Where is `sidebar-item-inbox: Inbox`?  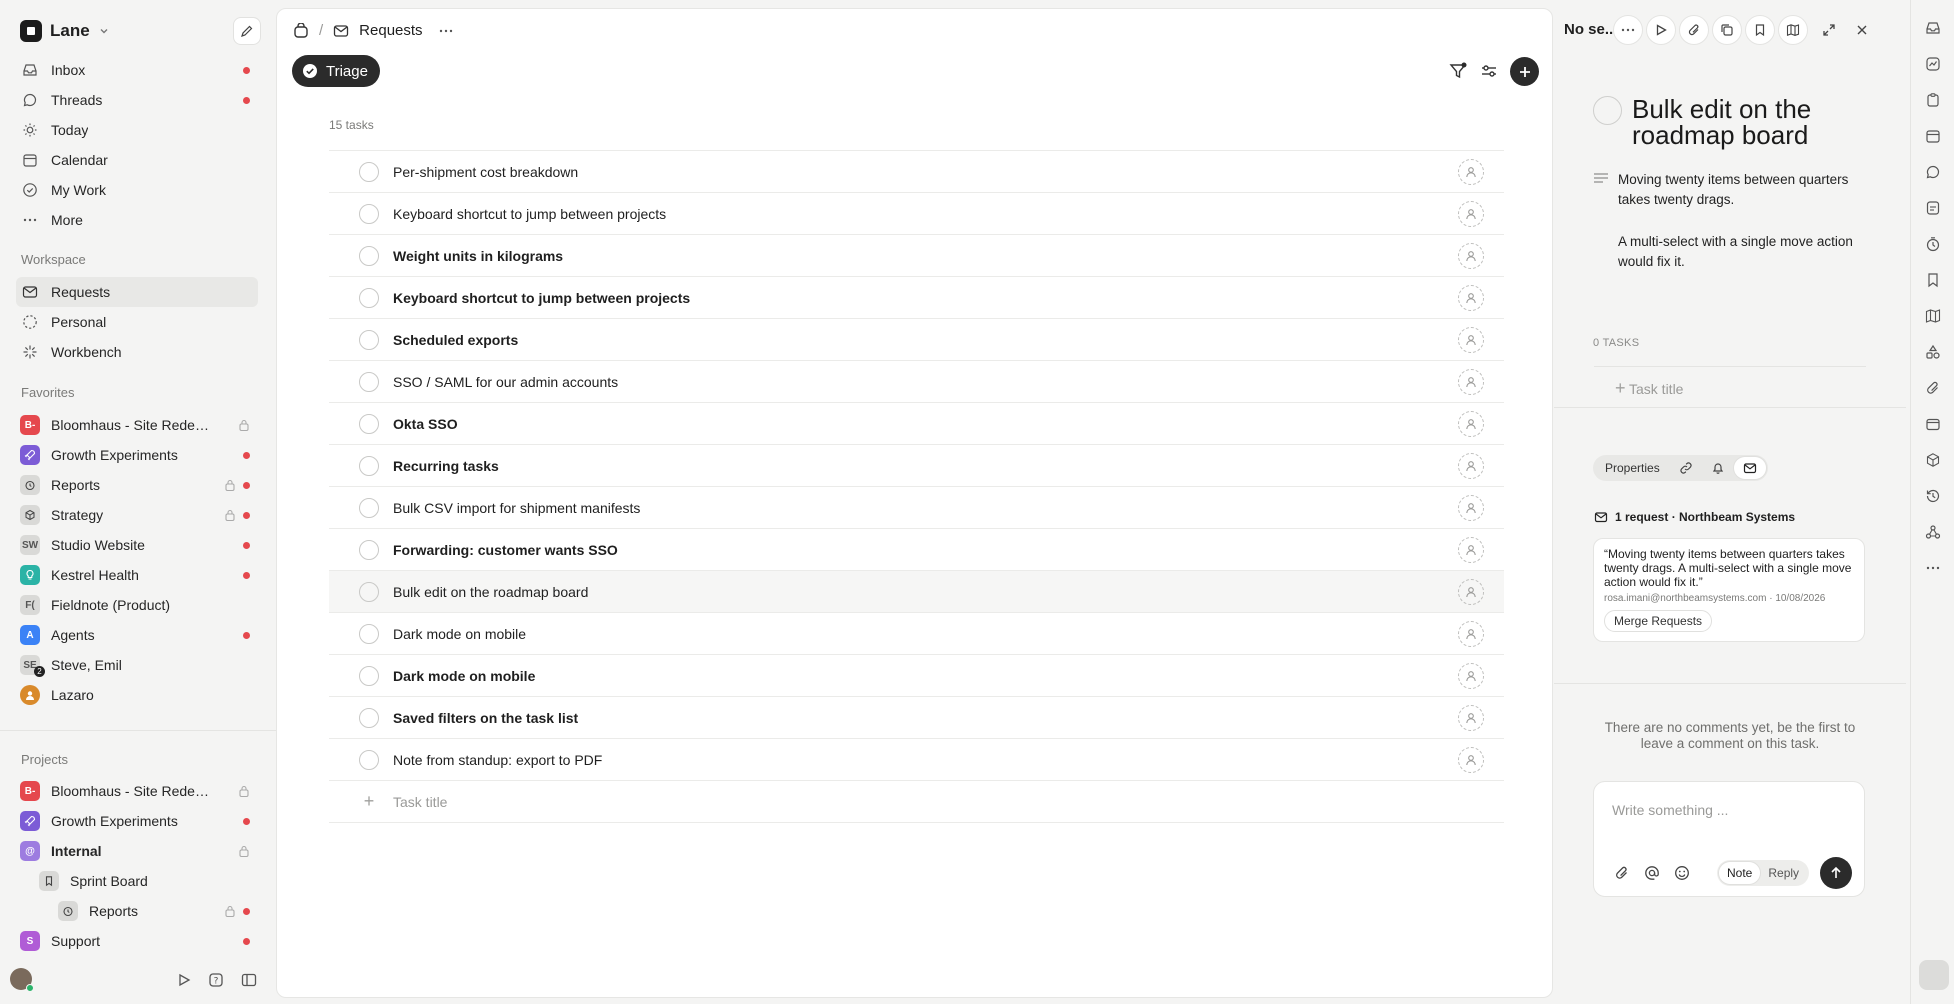
sidebar-item-inbox: Inbox is located at coordinates (137, 70).